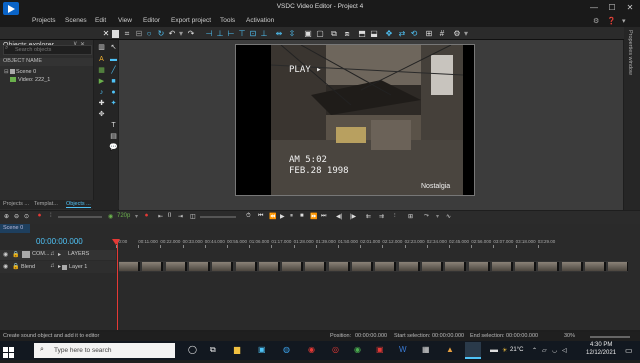 This screenshot has width=640, height=363. Describe the element at coordinates (429, 33) in the screenshot. I see `snap-icon: ⊞` at that location.